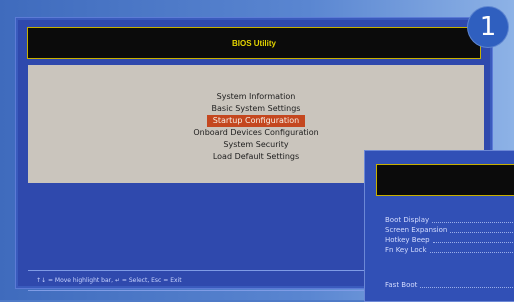  I want to click on step-number-badge: 1, so click(488, 27).